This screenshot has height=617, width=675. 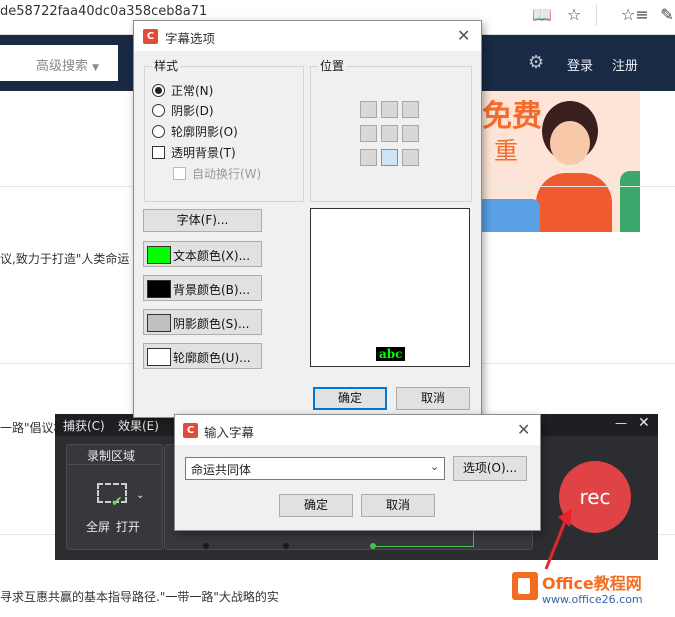 What do you see at coordinates (138, 425) in the screenshot?
I see `menu-effects: 效果(E)` at bounding box center [138, 425].